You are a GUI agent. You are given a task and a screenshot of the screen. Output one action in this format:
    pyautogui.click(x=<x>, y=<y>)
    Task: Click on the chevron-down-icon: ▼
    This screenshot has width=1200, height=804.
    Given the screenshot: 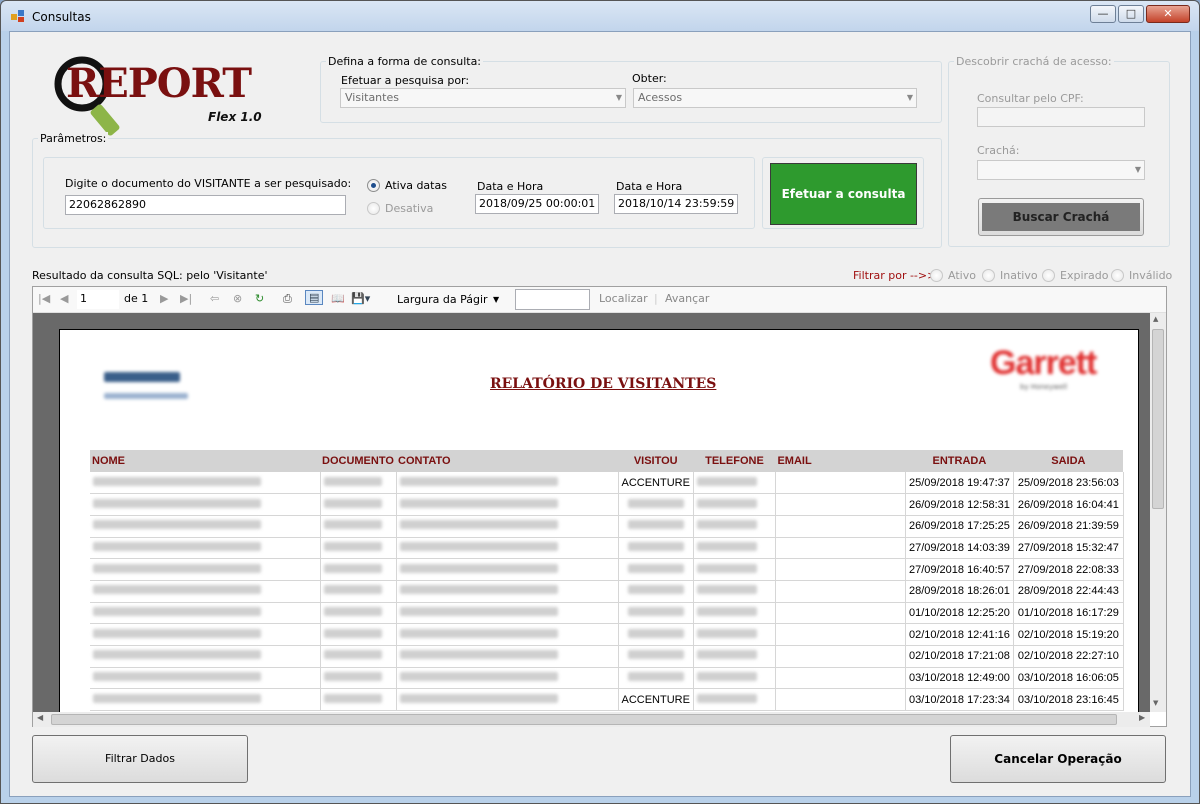 What is the action you would take?
    pyautogui.click(x=496, y=299)
    